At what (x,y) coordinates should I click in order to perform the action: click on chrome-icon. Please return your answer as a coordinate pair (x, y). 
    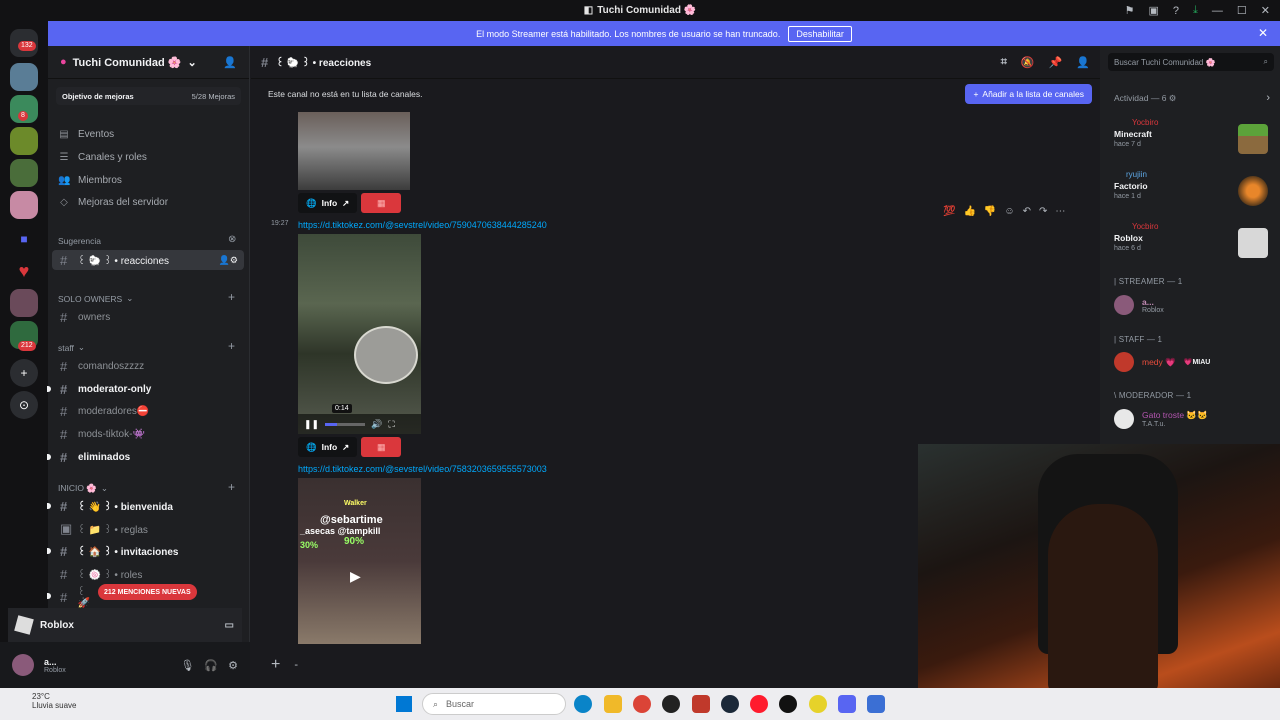
    Looking at the image, I should click on (642, 704).